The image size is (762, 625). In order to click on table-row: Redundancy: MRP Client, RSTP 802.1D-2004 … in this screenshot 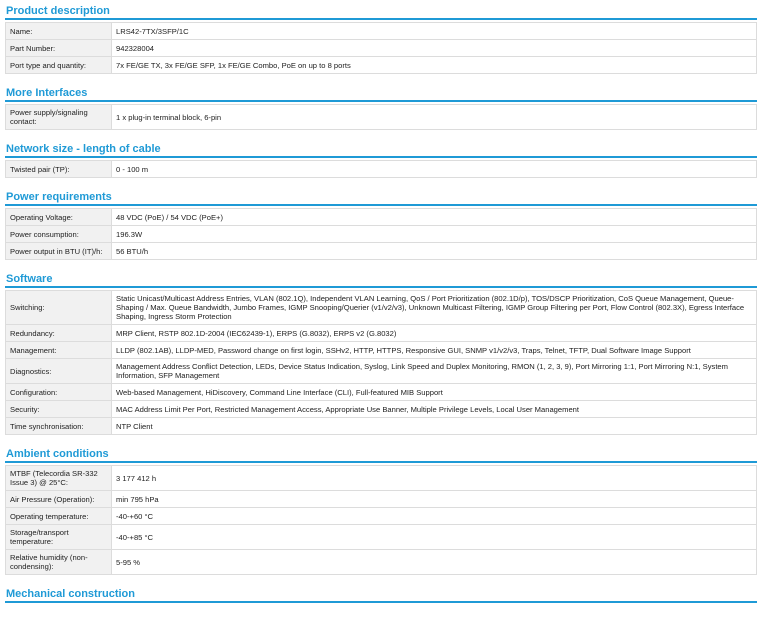, I will do `click(381, 333)`.